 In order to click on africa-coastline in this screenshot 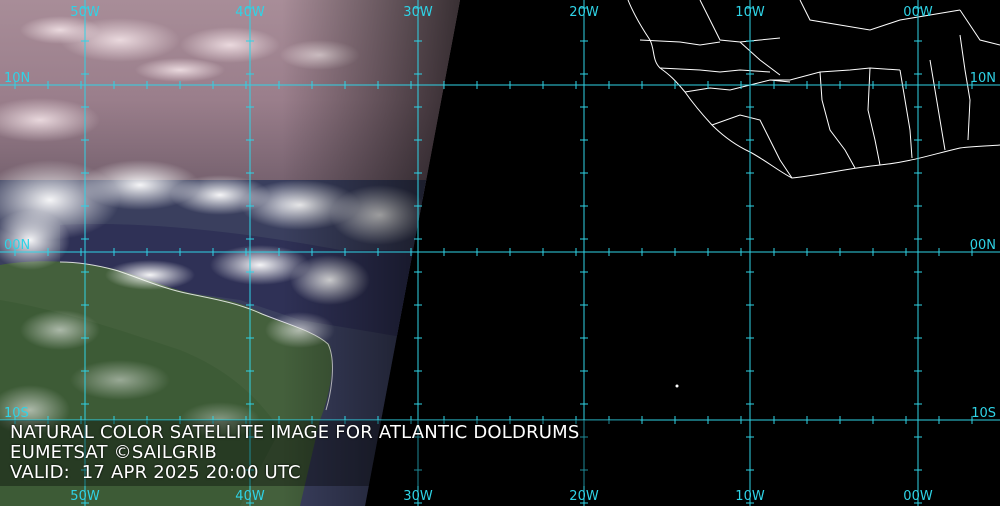, I will do `click(813, 89)`.